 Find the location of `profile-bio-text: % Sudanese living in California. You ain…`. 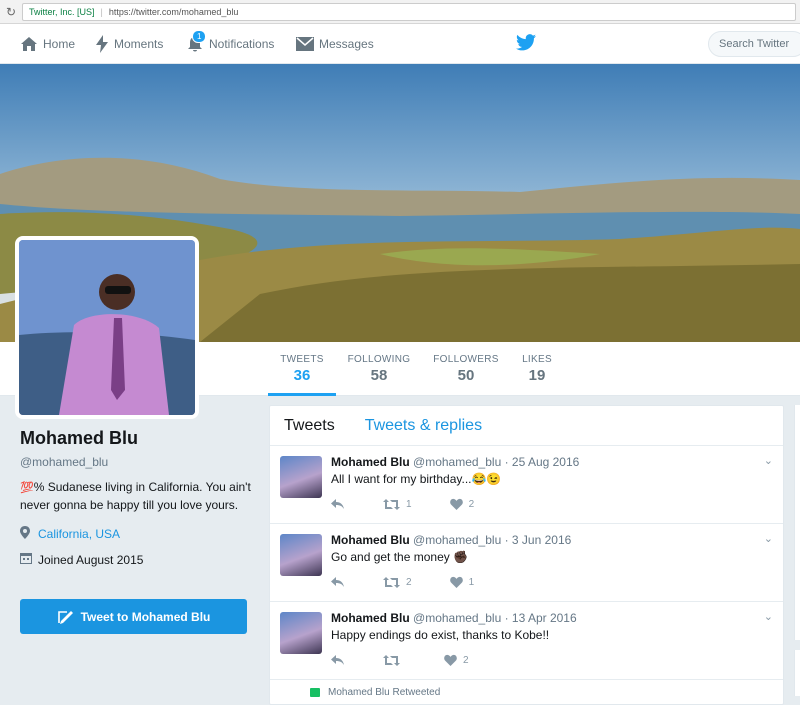

profile-bio-text: % Sudanese living in California. You ain… is located at coordinates (135, 496).